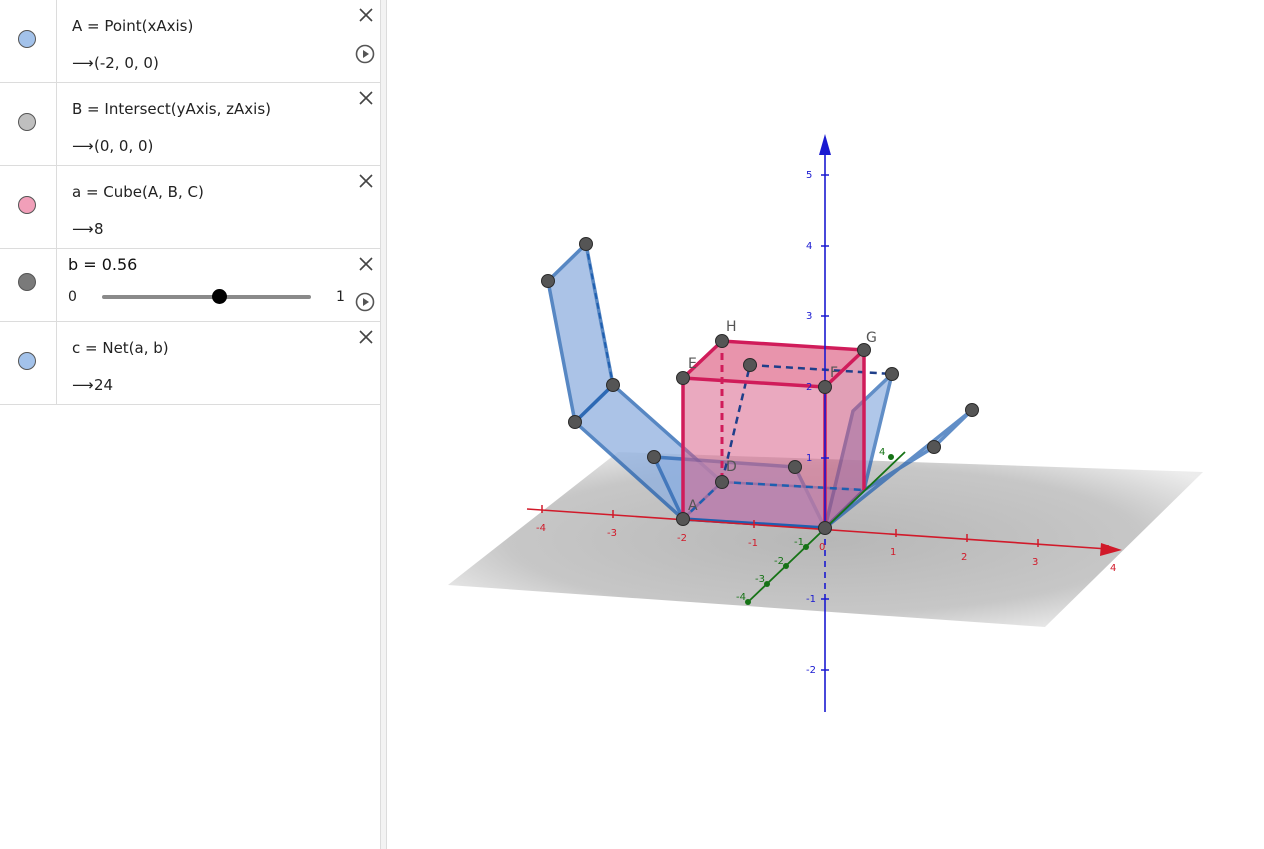 This screenshot has height=849, width=1264. What do you see at coordinates (809, 175) in the screenshot?
I see `z-tick-label: 5` at bounding box center [809, 175].